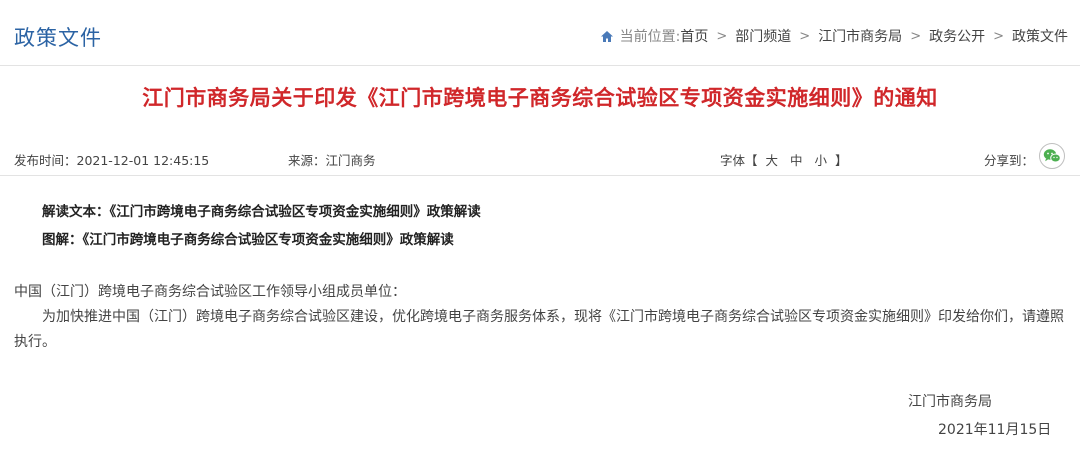 This screenshot has width=1080, height=454. I want to click on article-source: 来源：江门商务, so click(332, 160).